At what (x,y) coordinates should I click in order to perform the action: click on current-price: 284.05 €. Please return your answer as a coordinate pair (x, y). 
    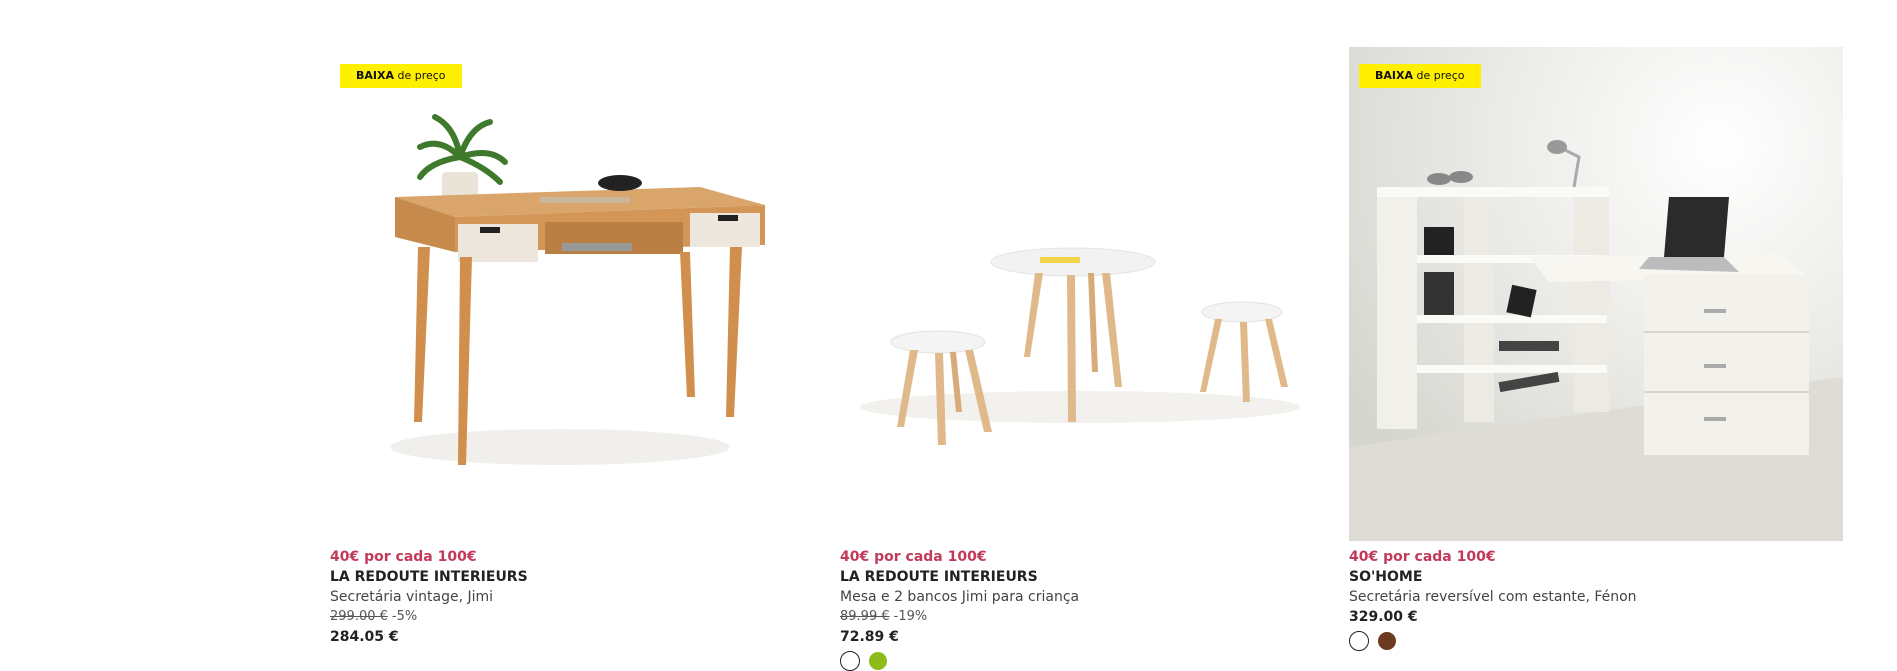
    Looking at the image, I should click on (364, 637).